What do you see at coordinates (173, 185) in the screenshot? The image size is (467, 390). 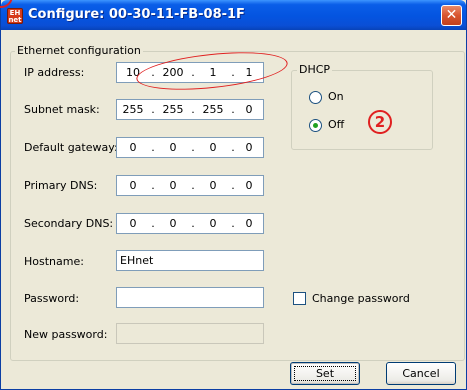 I see `dns1-octet-2: 0` at bounding box center [173, 185].